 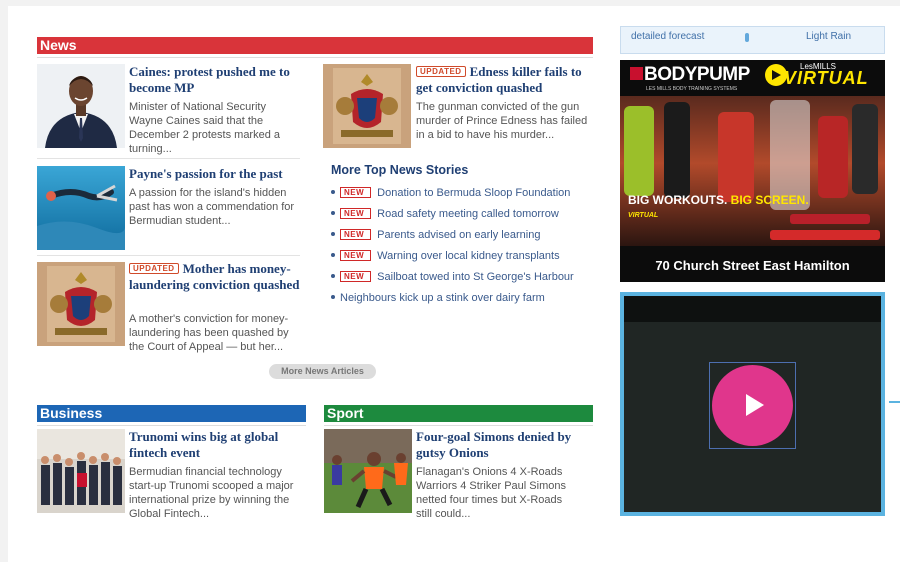 I want to click on business-header-label: Business, so click(x=71, y=413).